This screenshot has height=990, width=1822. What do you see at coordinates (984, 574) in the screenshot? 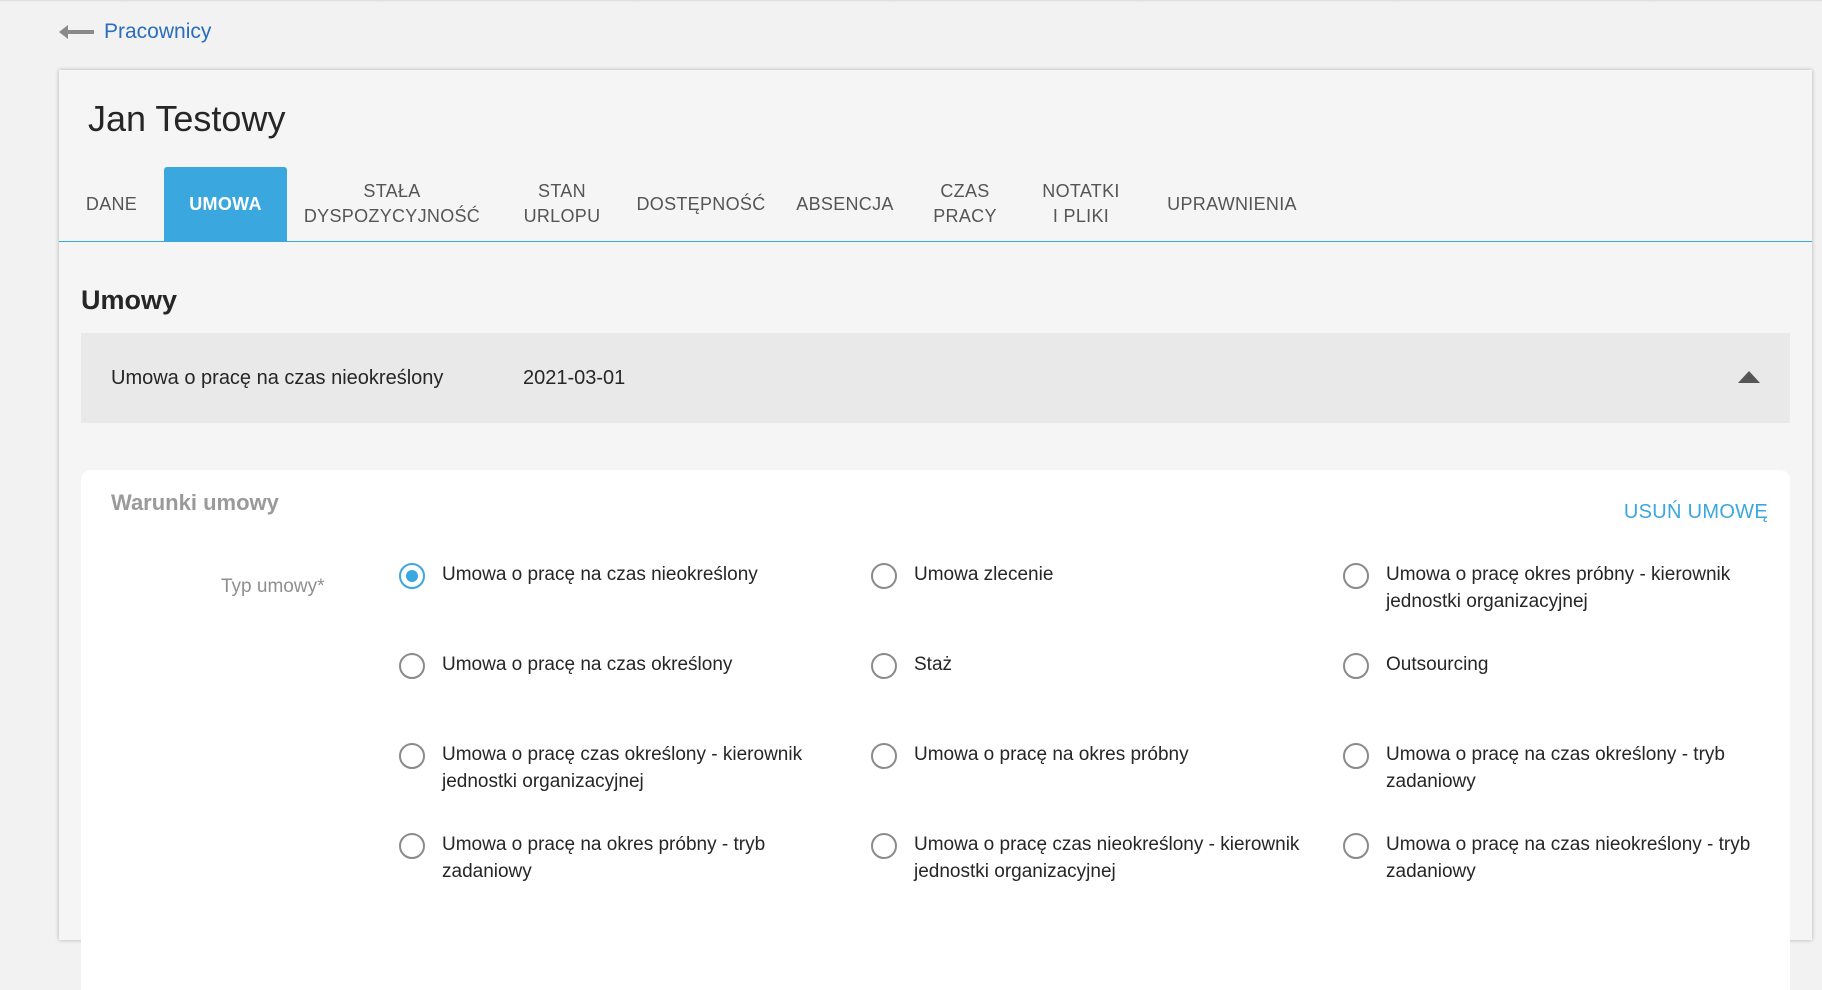
I see `option-label: Umowa zlecenie` at bounding box center [984, 574].